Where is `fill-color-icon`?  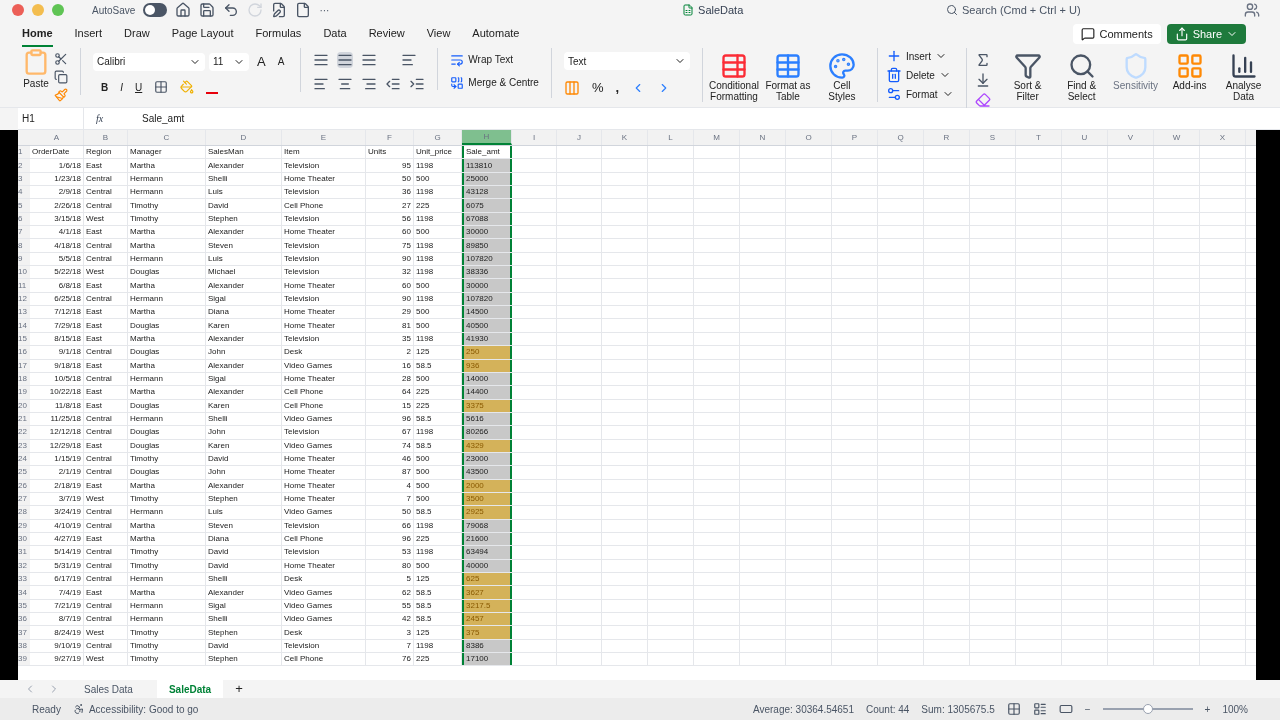 fill-color-icon is located at coordinates (187, 87).